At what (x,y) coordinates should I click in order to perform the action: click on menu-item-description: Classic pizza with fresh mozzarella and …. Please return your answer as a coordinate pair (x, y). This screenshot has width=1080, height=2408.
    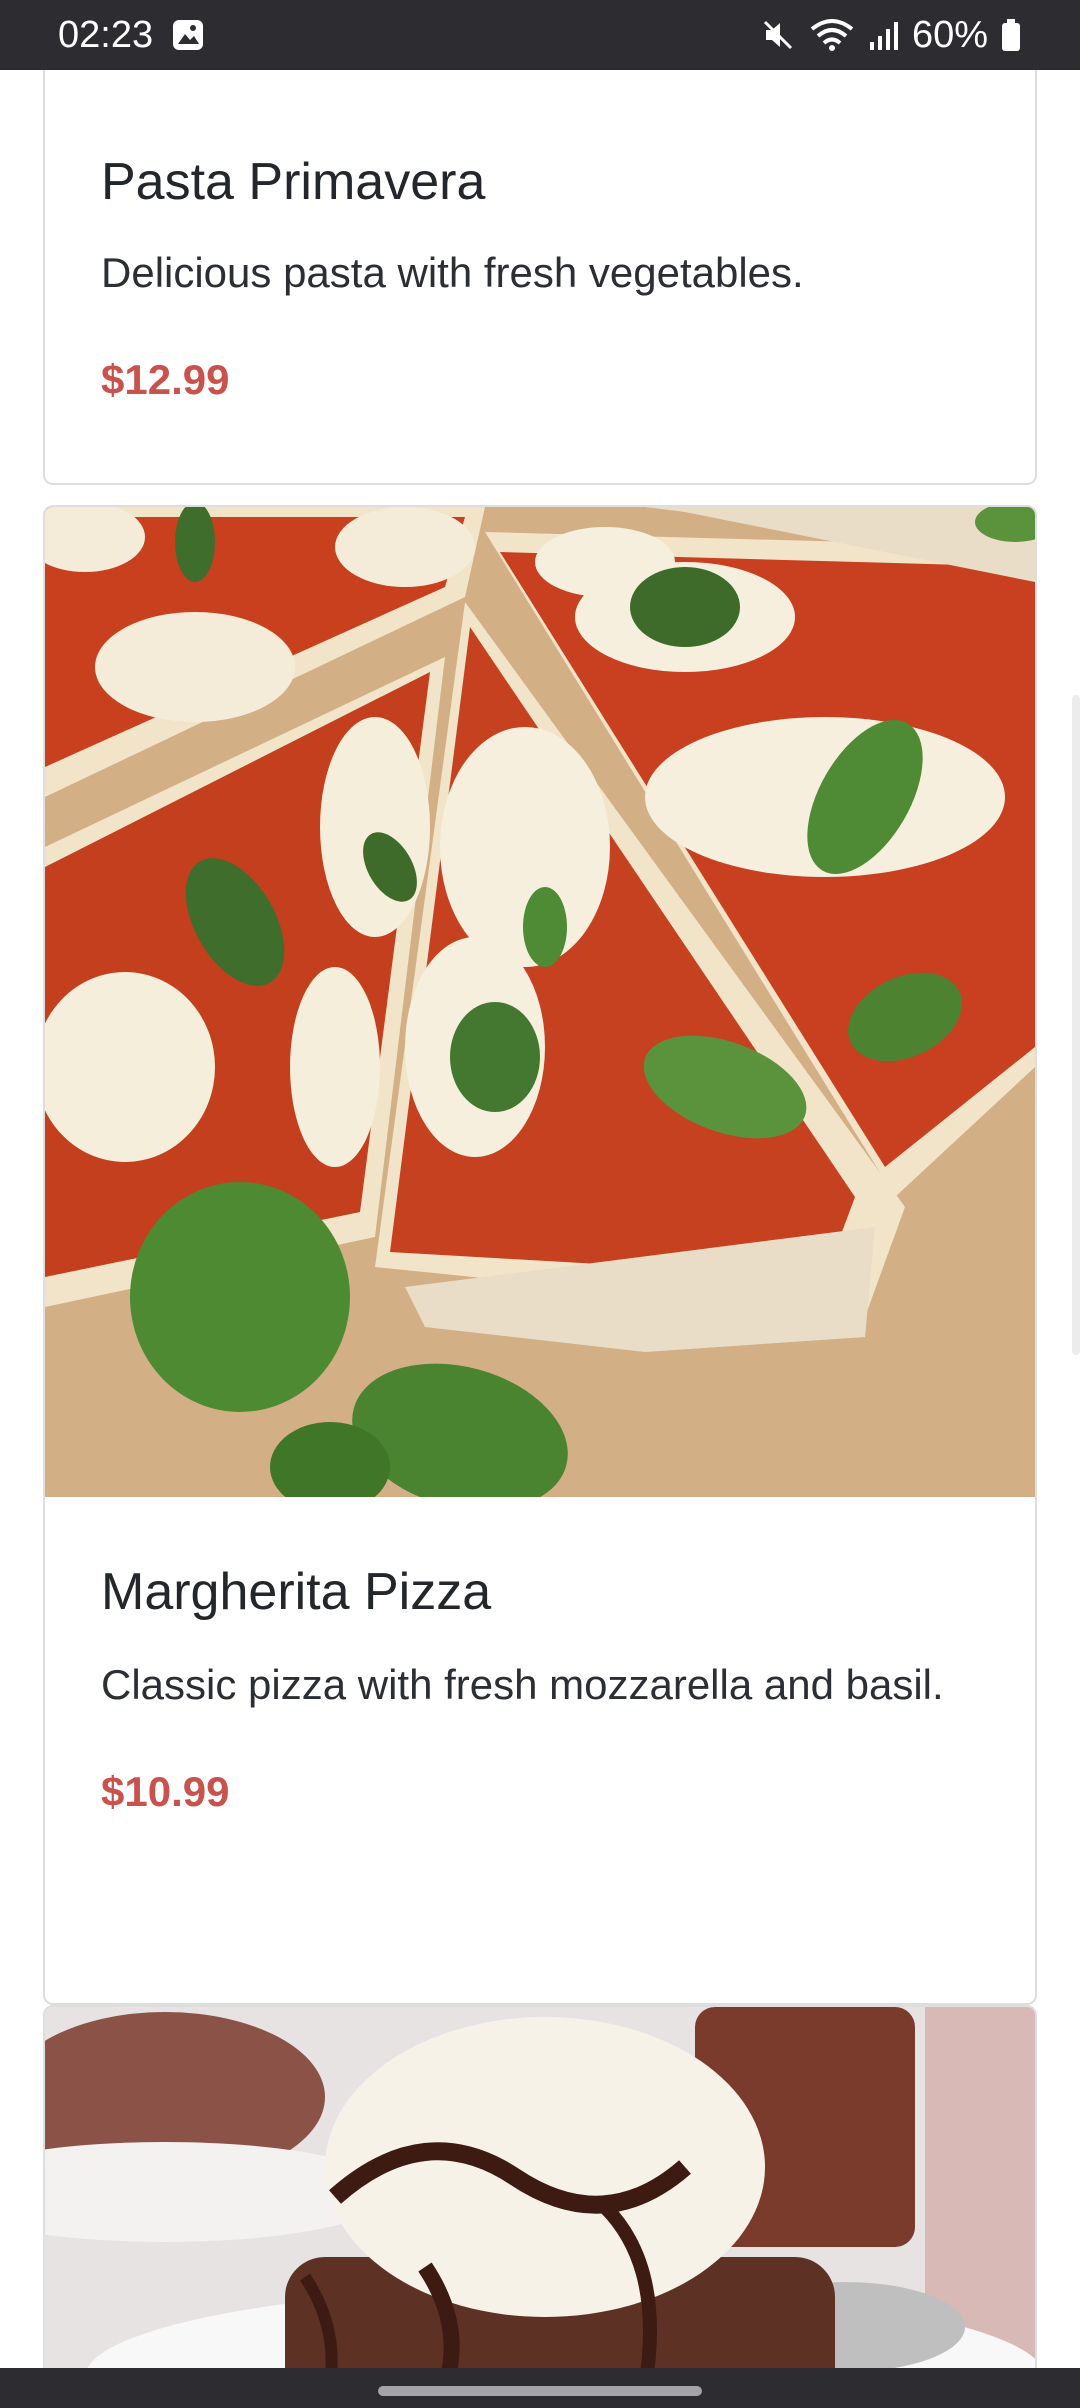
    Looking at the image, I should click on (522, 1684).